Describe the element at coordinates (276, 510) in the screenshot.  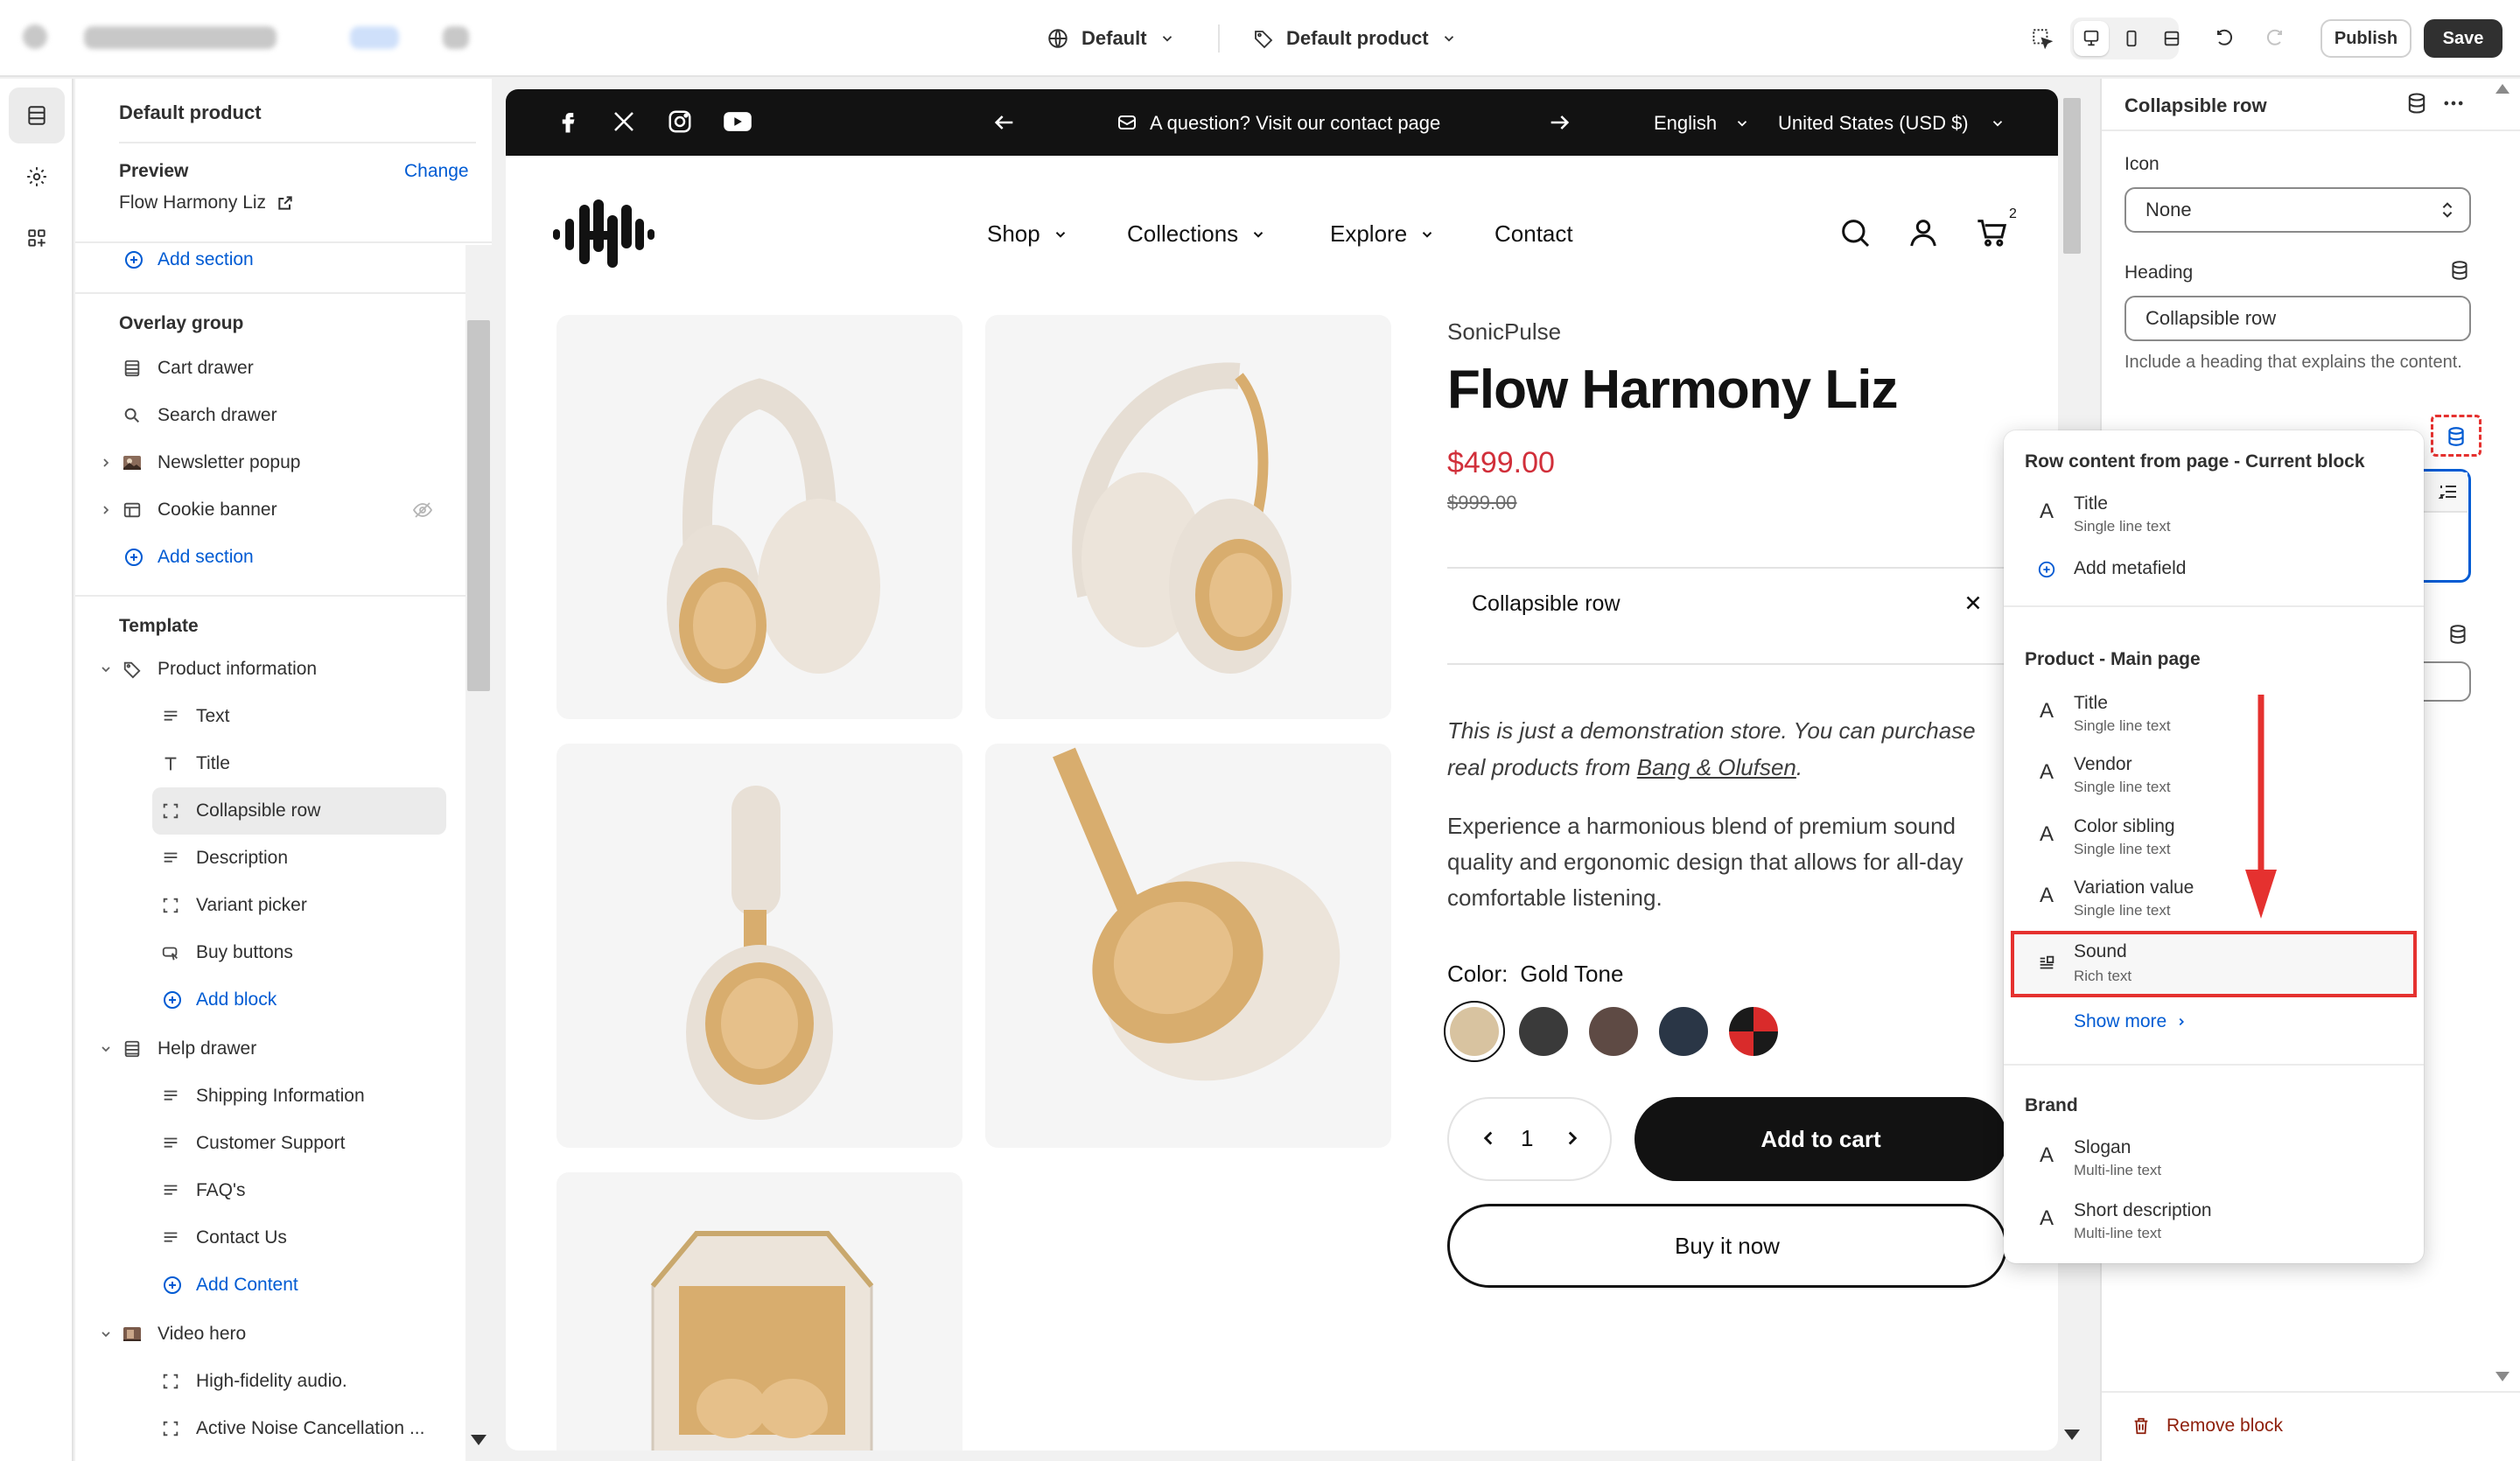
I see `overlay-item-cookie-banner: Cookie banner` at that location.